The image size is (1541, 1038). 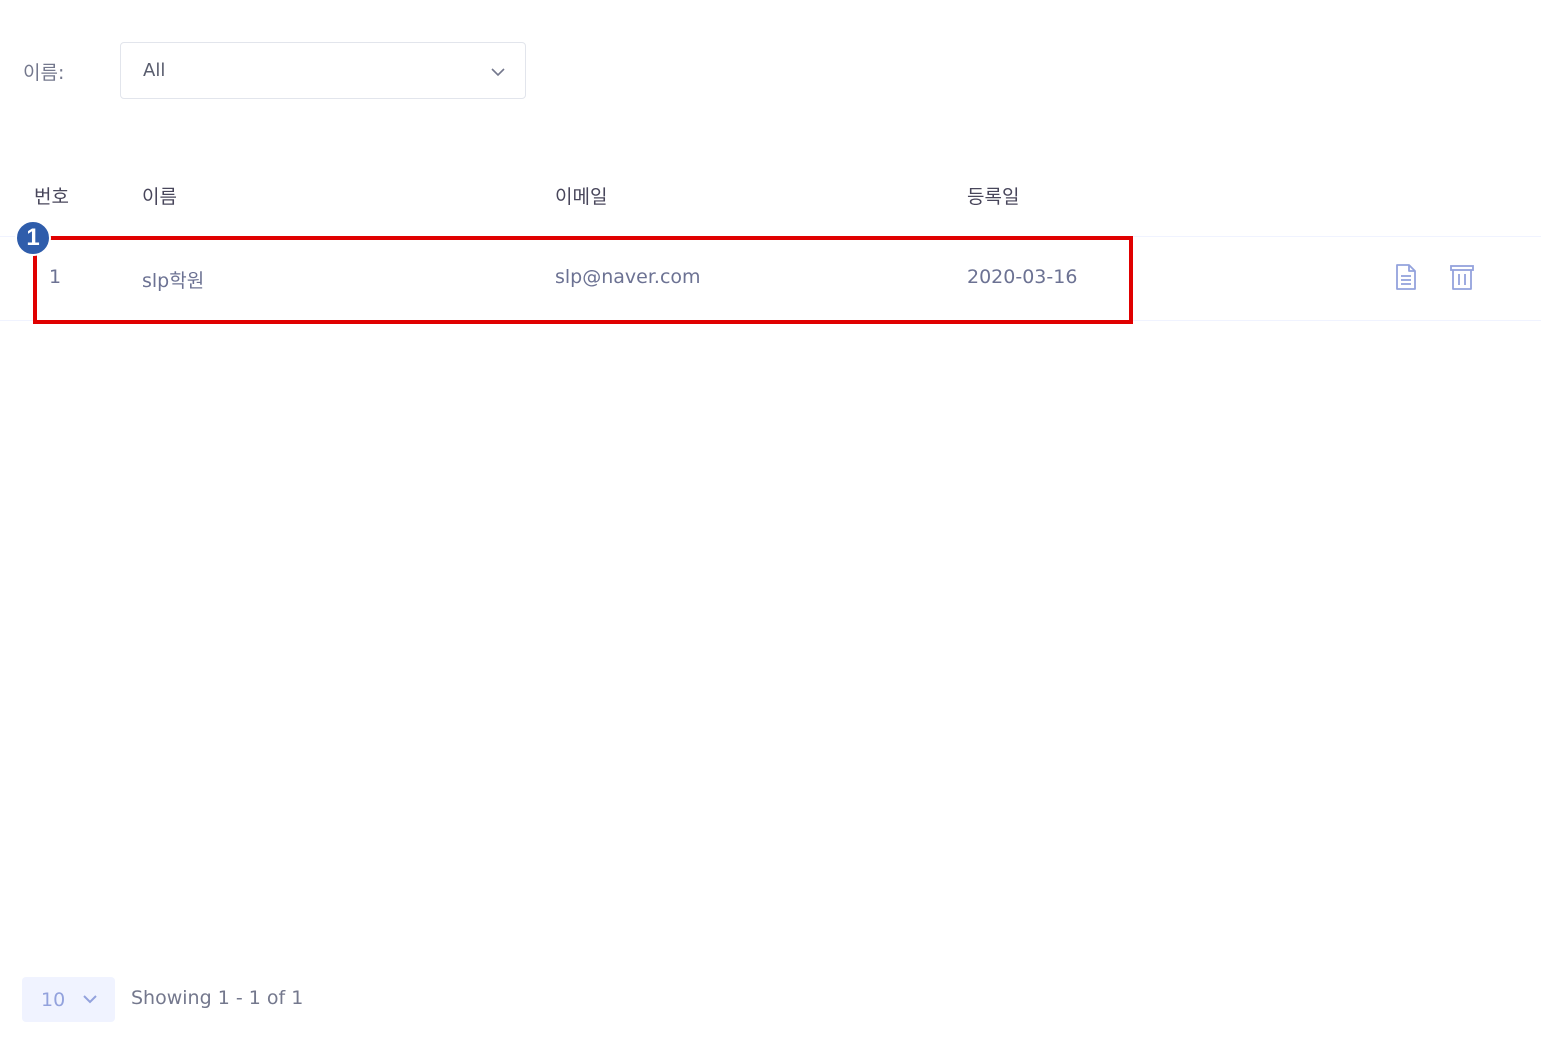 What do you see at coordinates (583, 280) in the screenshot?
I see `annotation-highlight-box` at bounding box center [583, 280].